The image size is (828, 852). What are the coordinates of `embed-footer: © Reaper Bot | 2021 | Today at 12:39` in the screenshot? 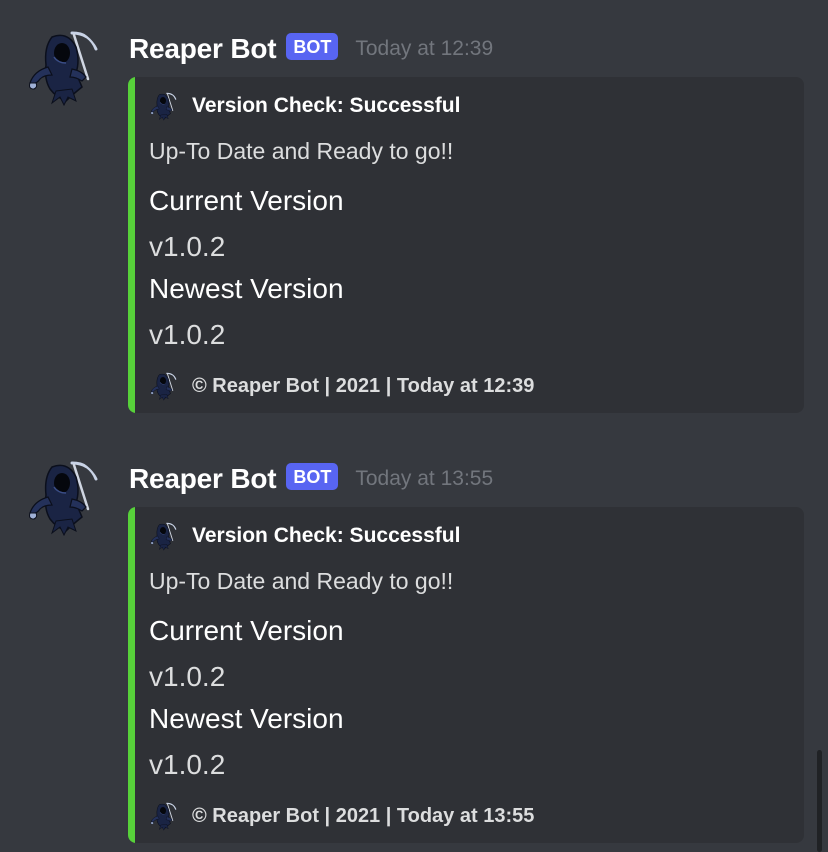 It's located at (341, 386).